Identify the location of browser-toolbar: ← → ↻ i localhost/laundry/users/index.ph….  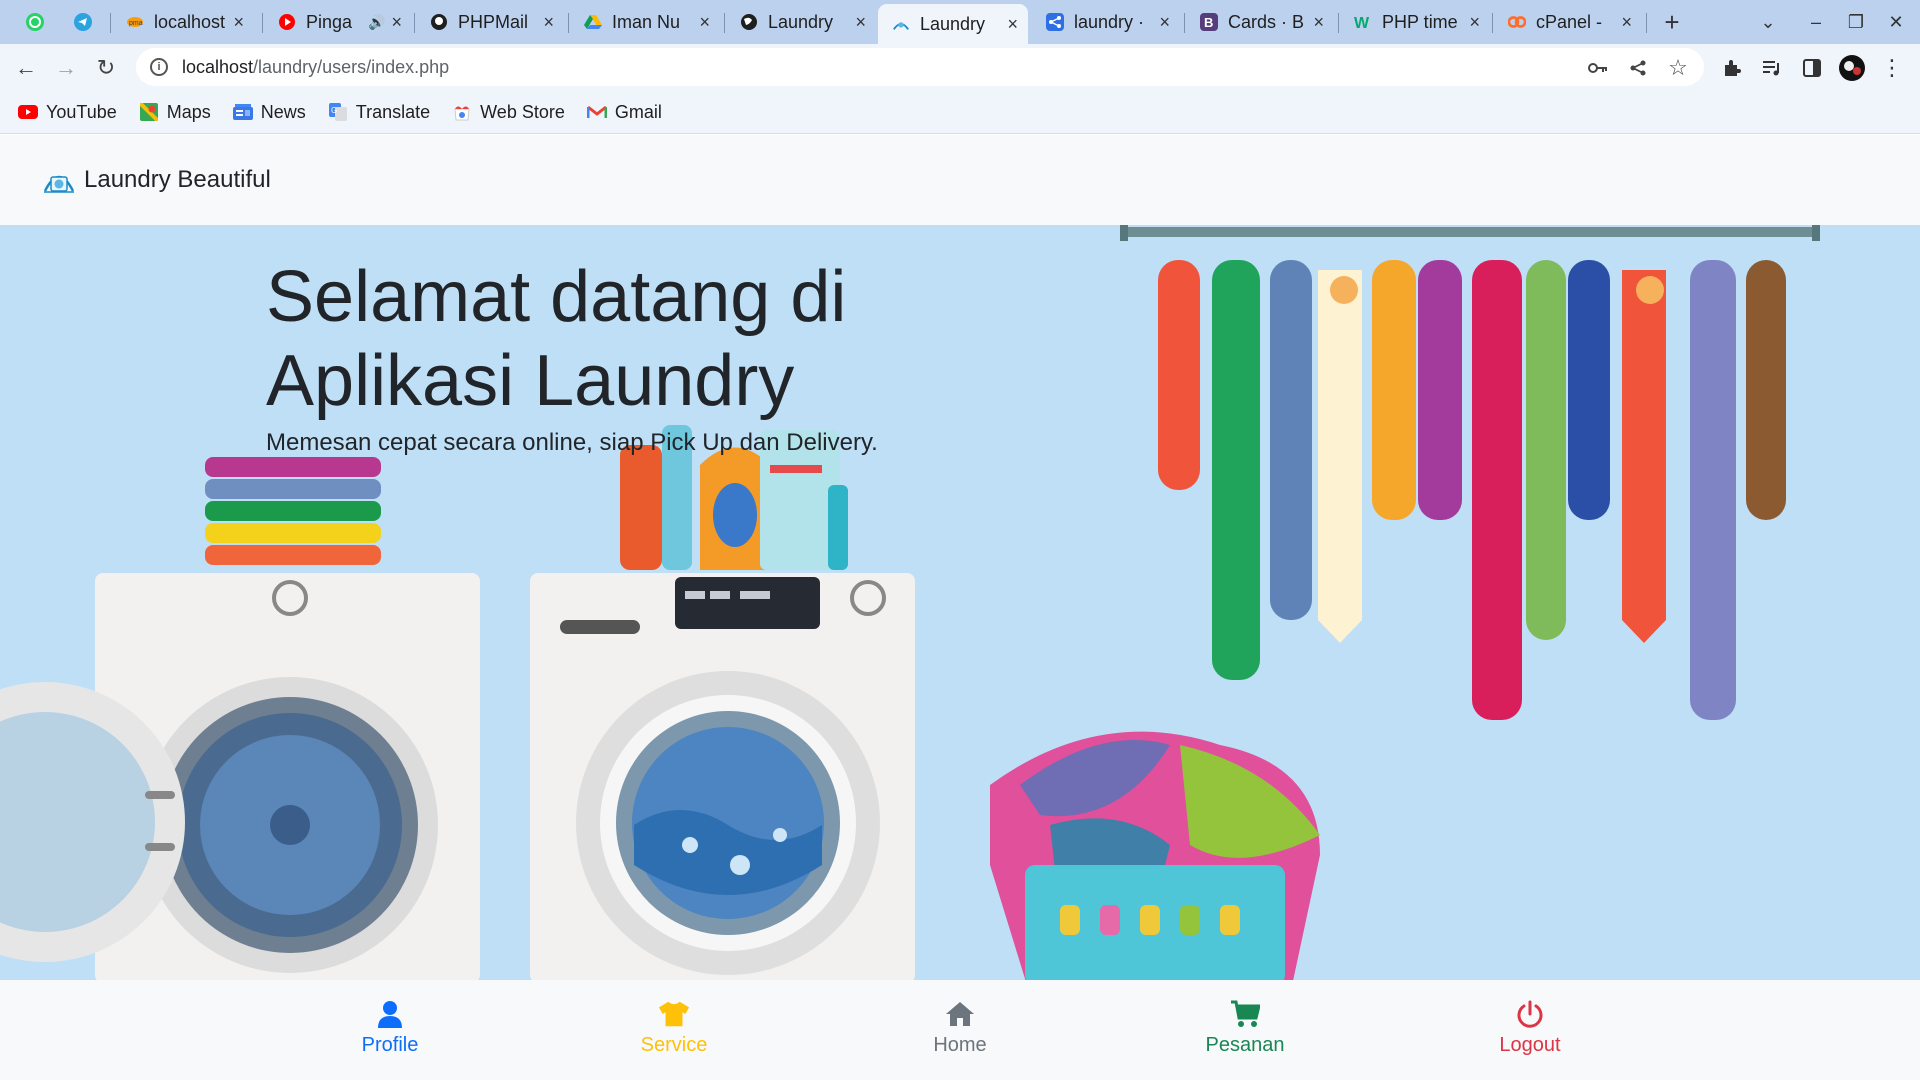
(960, 67).